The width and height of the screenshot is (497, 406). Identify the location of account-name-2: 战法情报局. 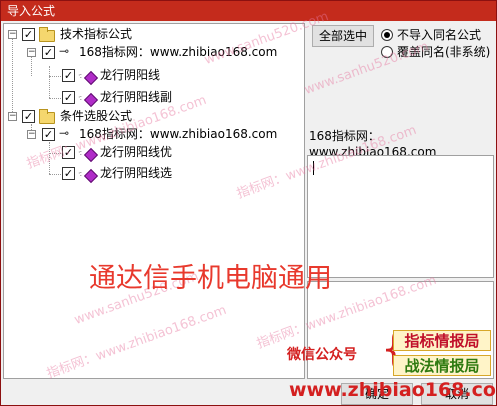
(442, 365).